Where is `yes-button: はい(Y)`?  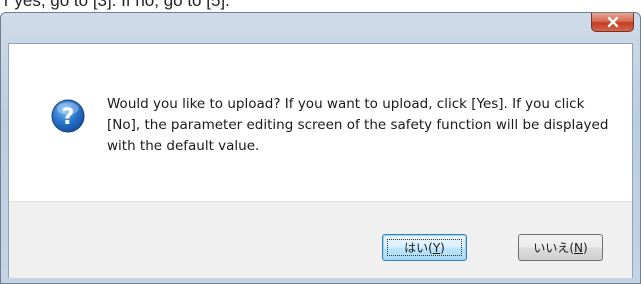
yes-button: はい(Y) is located at coordinates (424, 247).